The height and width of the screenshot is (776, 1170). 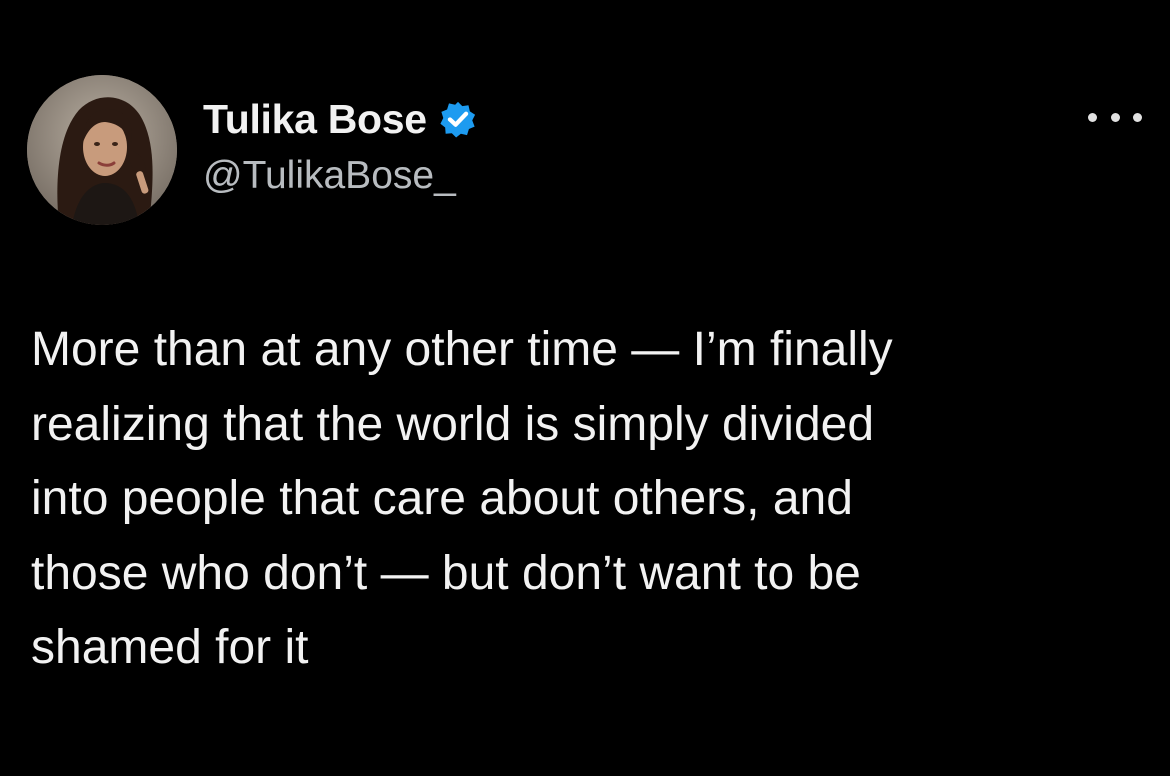 What do you see at coordinates (170, 647) in the screenshot?
I see `tweet-text-line: shamed for it` at bounding box center [170, 647].